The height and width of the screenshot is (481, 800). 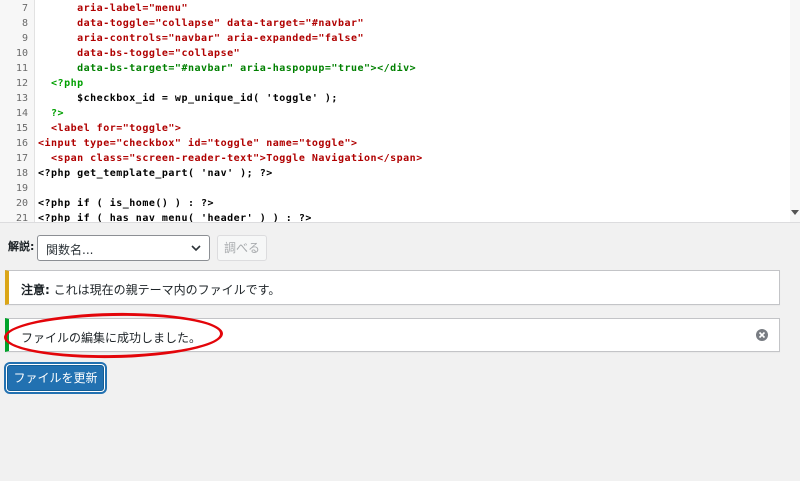 I want to click on line-number: 21, so click(x=21, y=218).